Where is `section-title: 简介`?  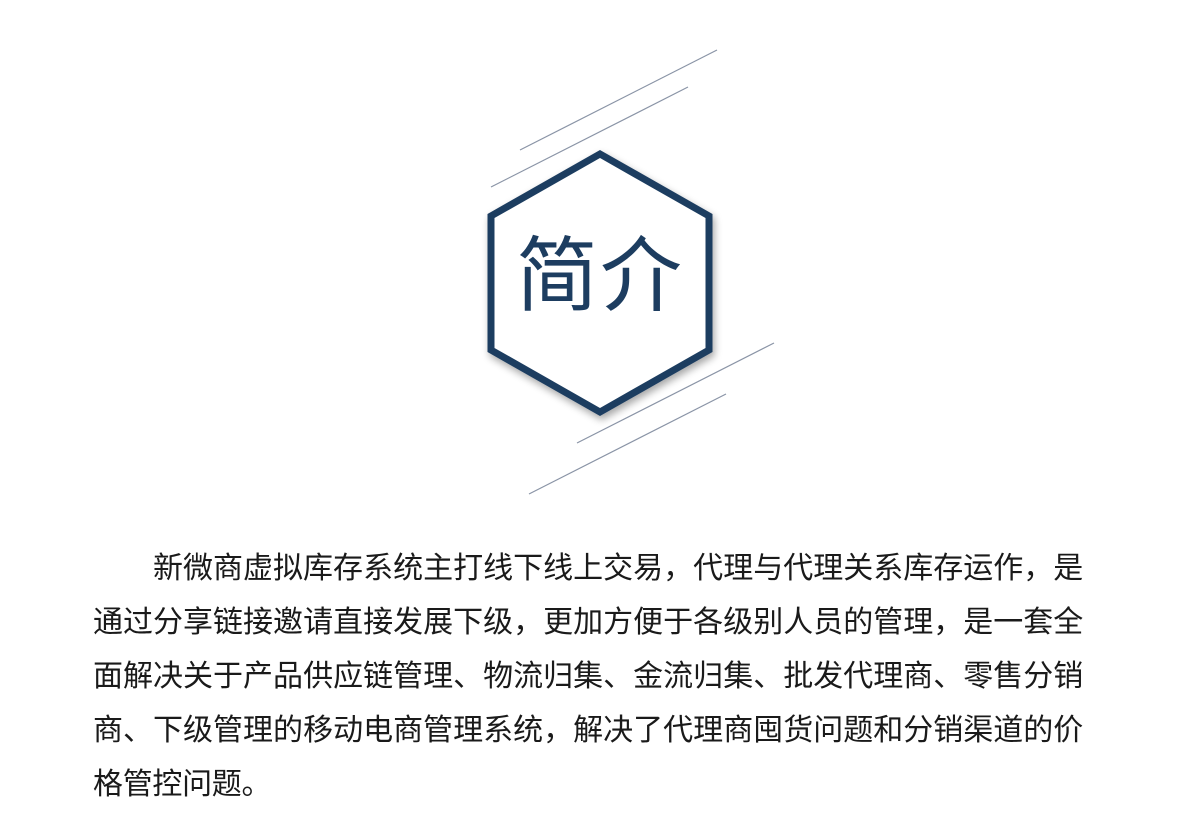
section-title: 简介 is located at coordinates (599, 276).